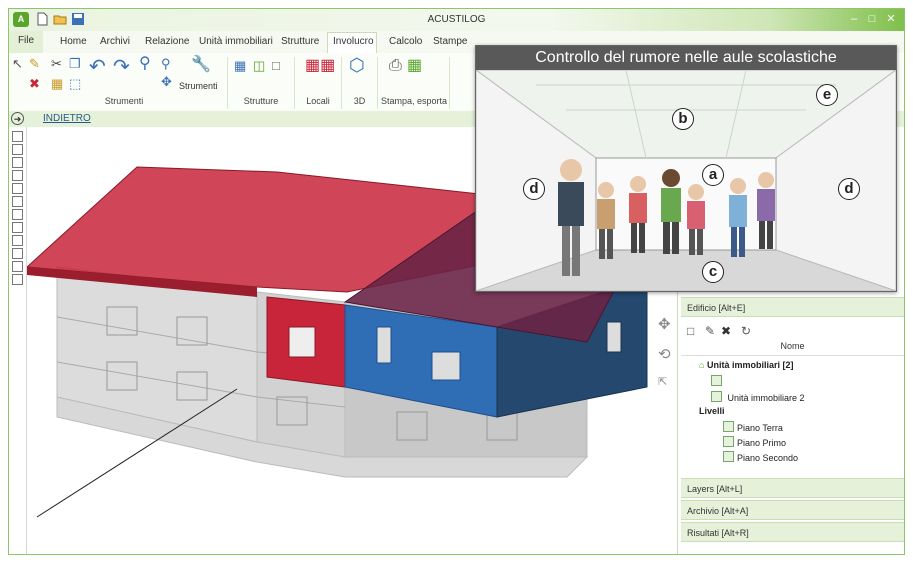 This screenshot has height=563, width=913. Describe the element at coordinates (56, 64) in the screenshot. I see `cut-icon: ✂` at that location.